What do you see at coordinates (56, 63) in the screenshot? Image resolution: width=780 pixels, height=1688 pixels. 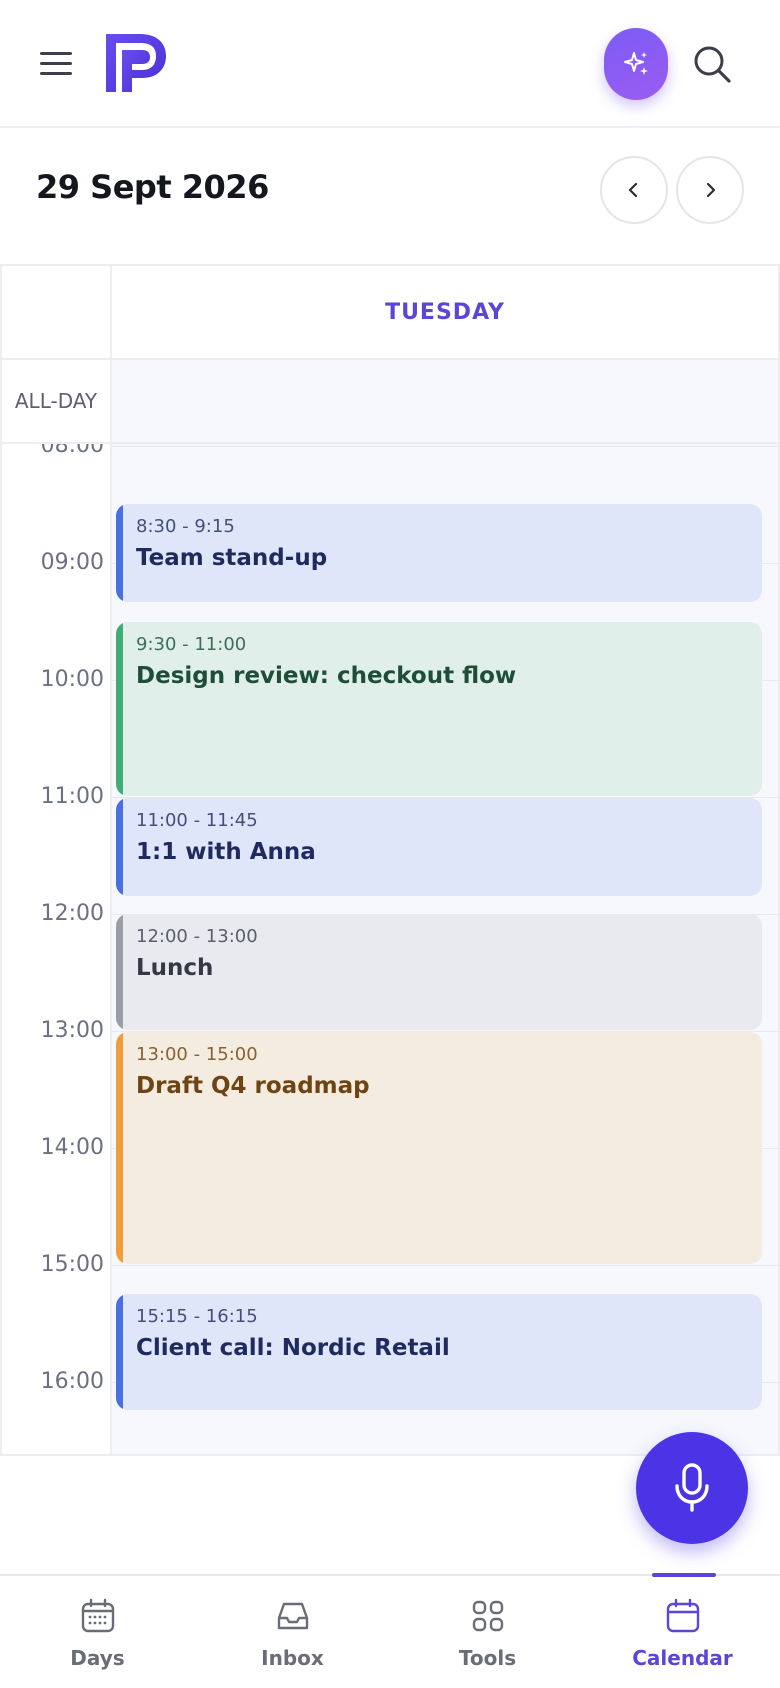 I see `hamburger-menu-icon` at bounding box center [56, 63].